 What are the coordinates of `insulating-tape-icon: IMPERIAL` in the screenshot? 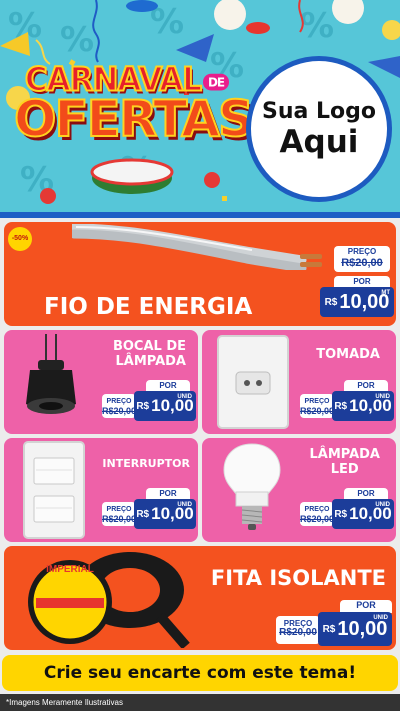 It's located at (109, 600).